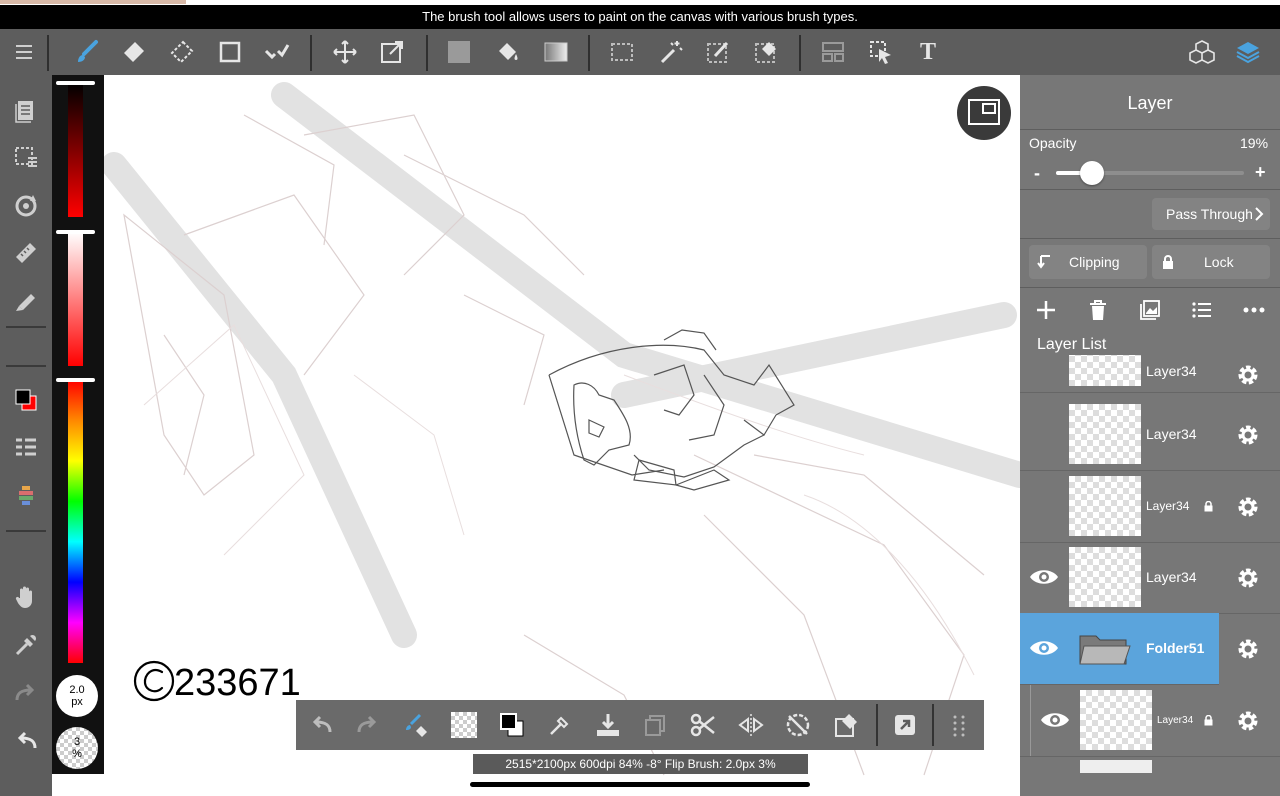 Image resolution: width=1280 pixels, height=796 pixels. Describe the element at coordinates (622, 52) in the screenshot. I see `rect-select-icon` at that location.